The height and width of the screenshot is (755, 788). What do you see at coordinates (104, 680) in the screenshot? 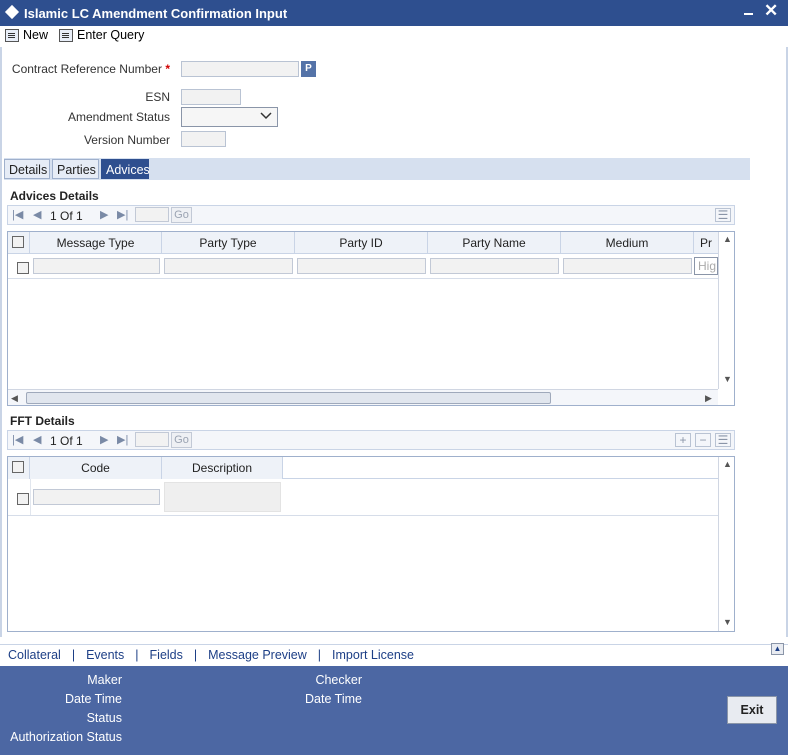
I see `maker-label: Maker` at bounding box center [104, 680].